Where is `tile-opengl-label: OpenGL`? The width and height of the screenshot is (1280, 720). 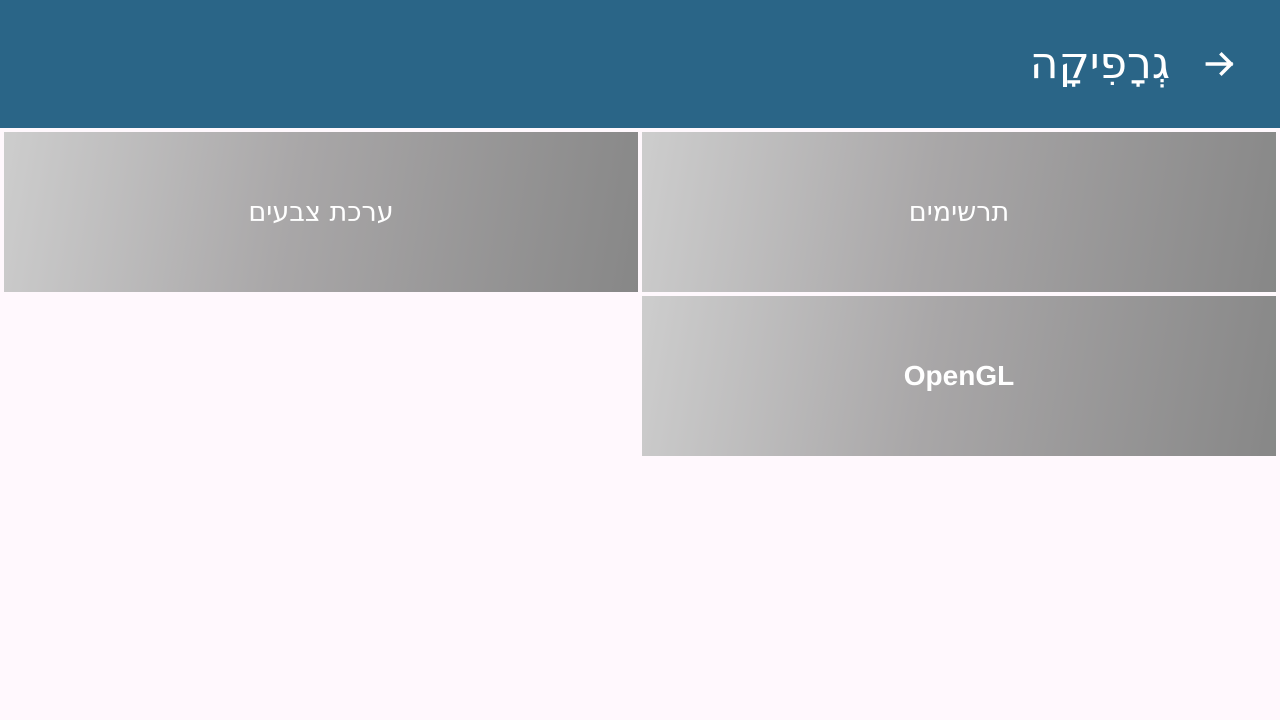 tile-opengl-label: OpenGL is located at coordinates (959, 375).